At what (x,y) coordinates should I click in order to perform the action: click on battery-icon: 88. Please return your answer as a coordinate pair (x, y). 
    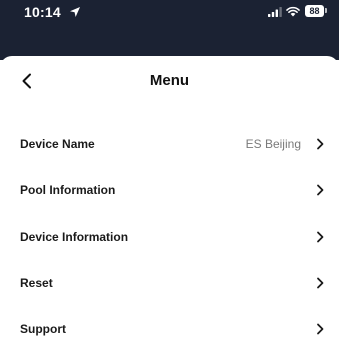
    Looking at the image, I should click on (314, 11).